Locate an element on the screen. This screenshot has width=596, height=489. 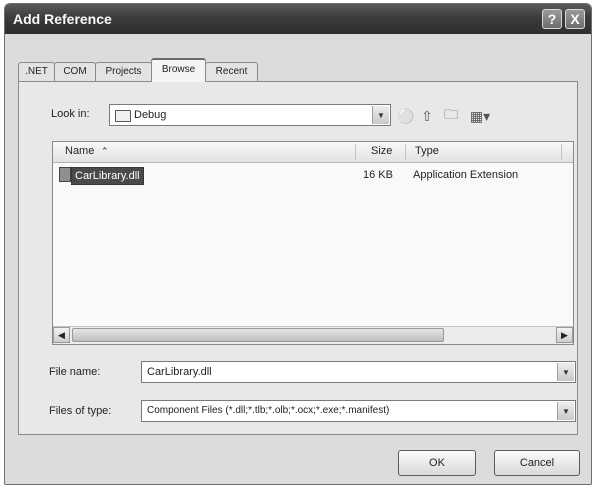
scrollbar-thumb is located at coordinates (258, 335).